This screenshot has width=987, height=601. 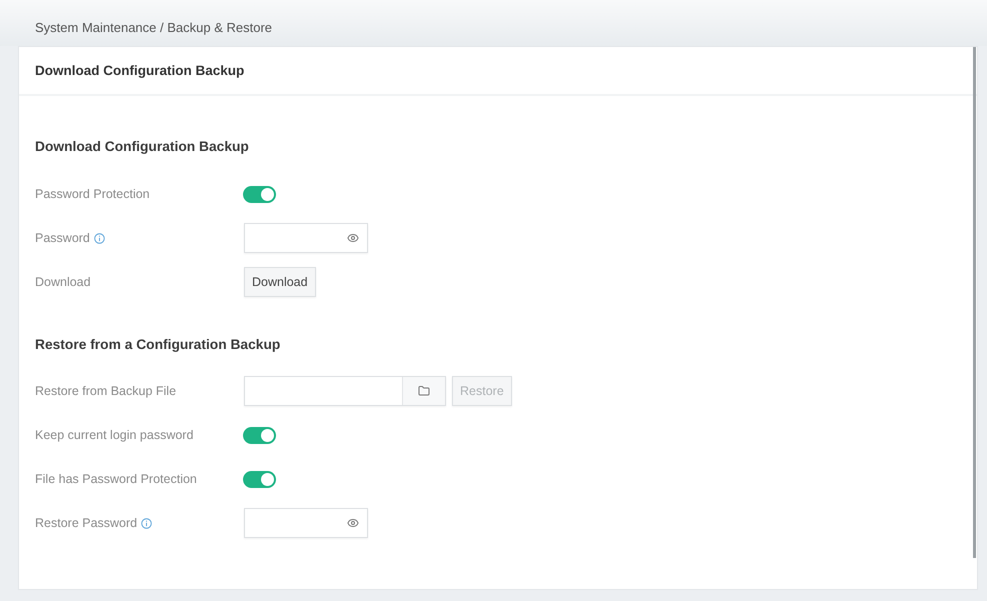 What do you see at coordinates (116, 479) in the screenshot?
I see `field-label: File has Password Protection` at bounding box center [116, 479].